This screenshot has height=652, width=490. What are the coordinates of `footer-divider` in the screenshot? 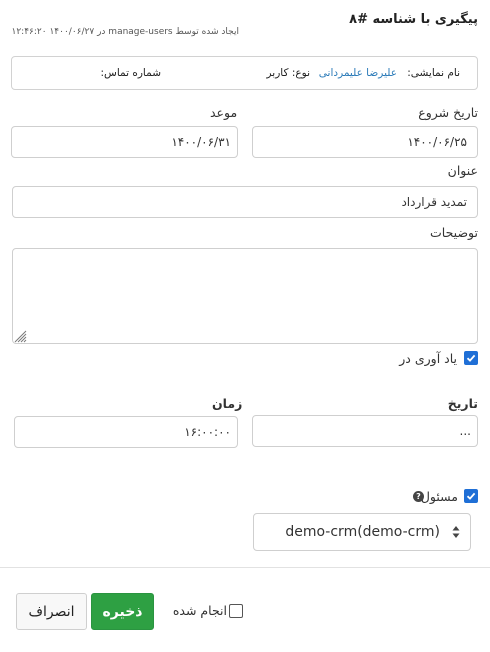 It's located at (245, 567).